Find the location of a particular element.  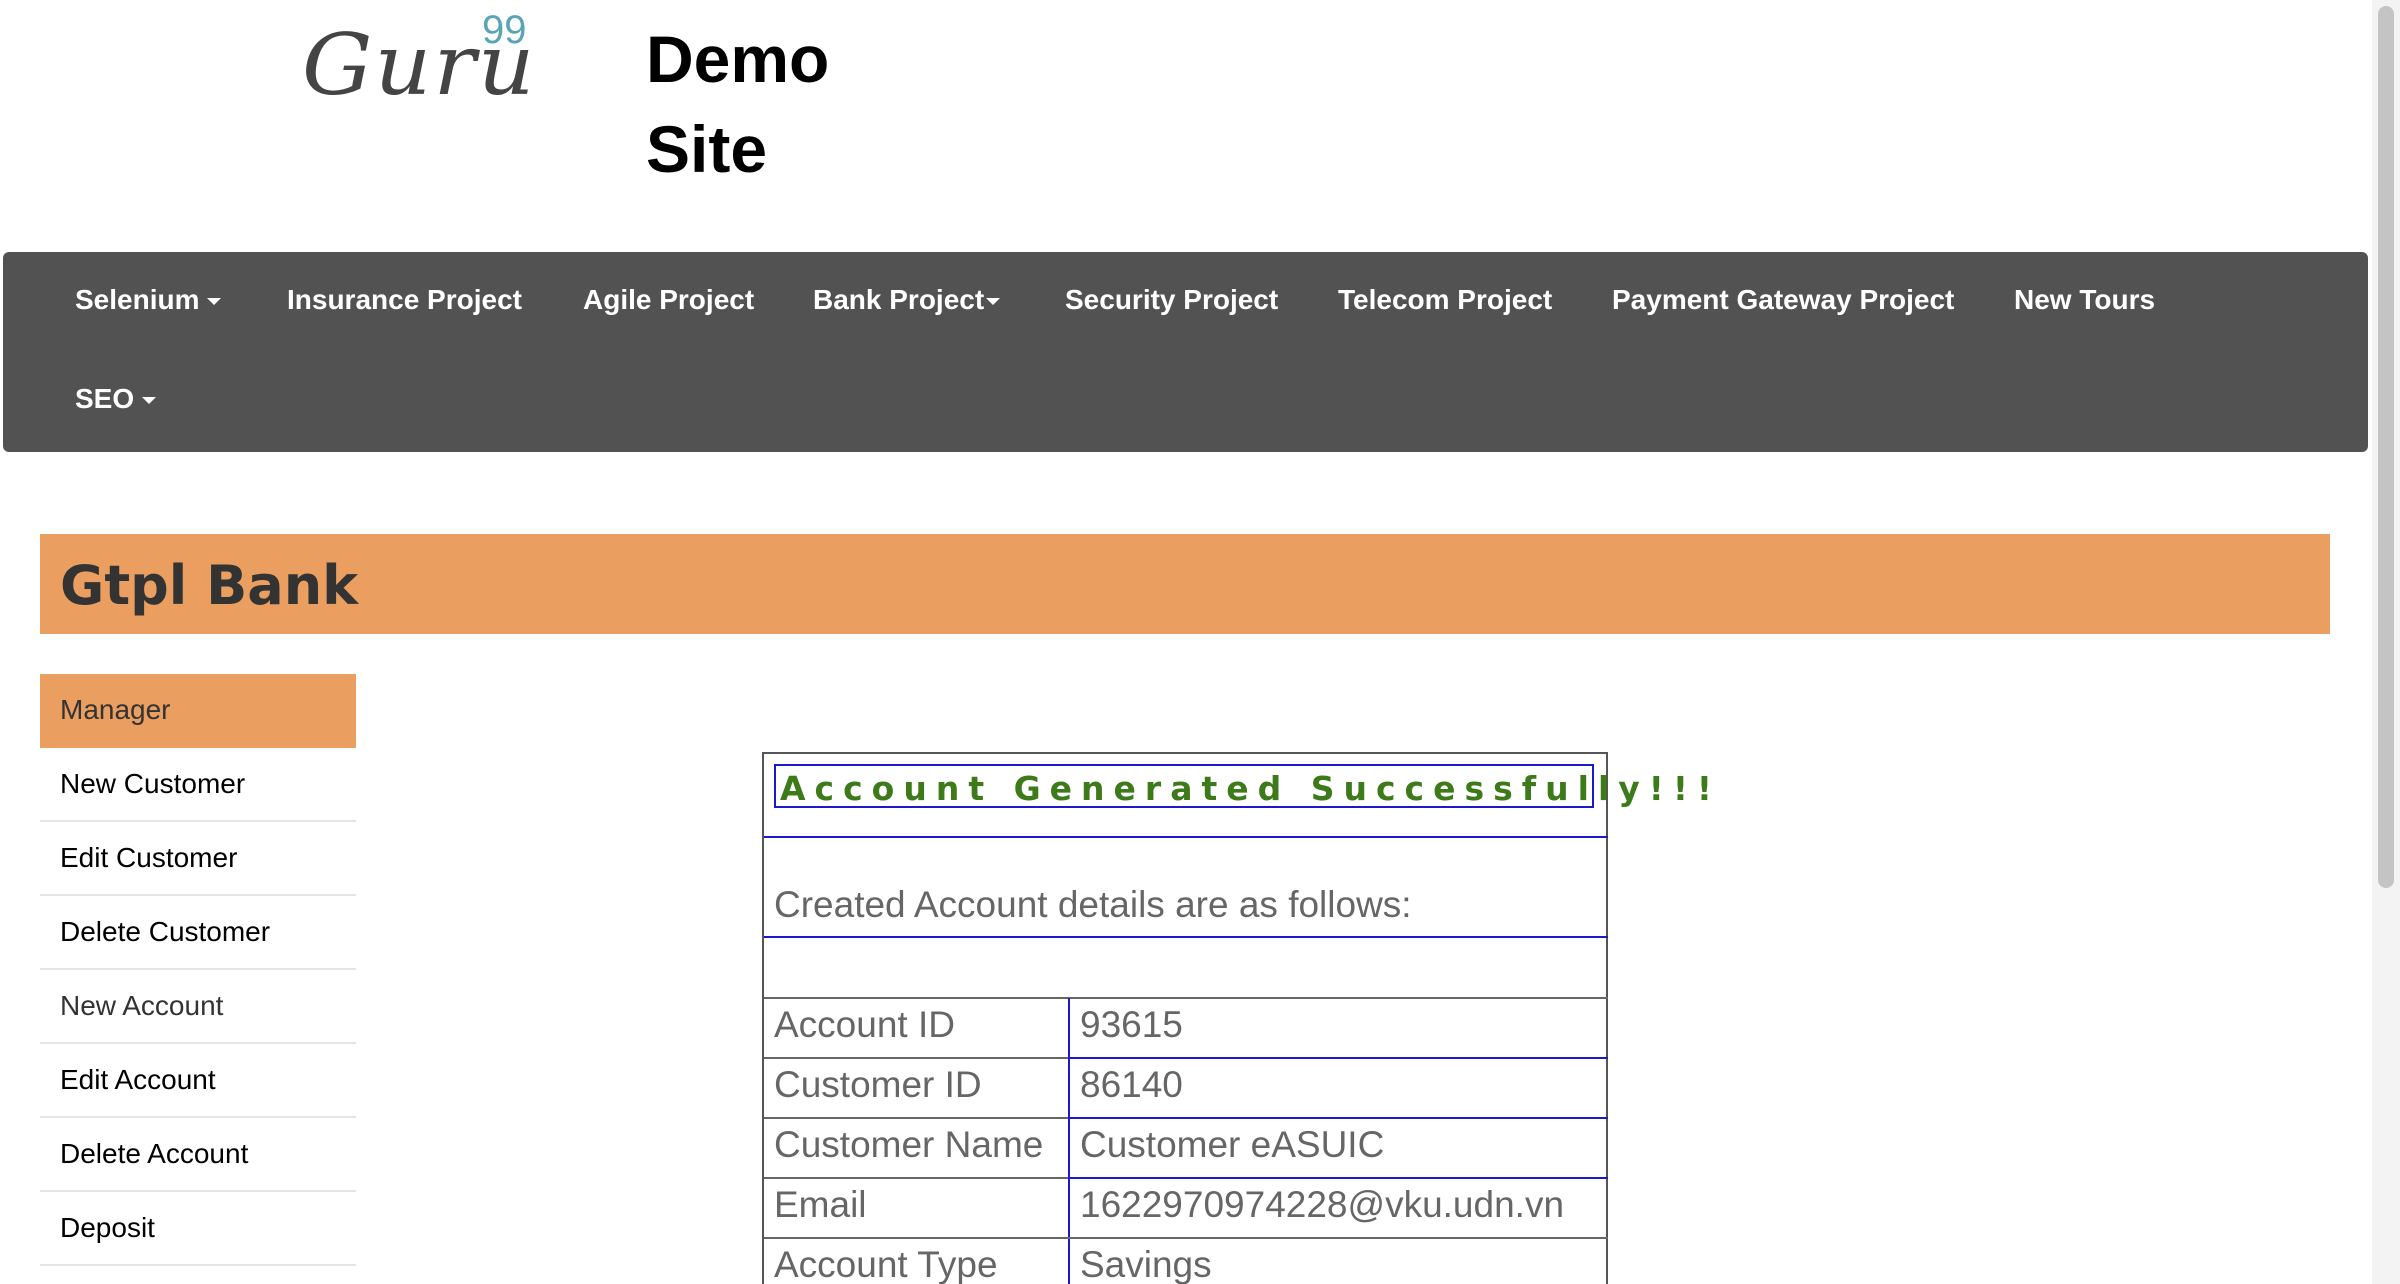

row-value-account-type: Savings is located at coordinates (1146, 1264).